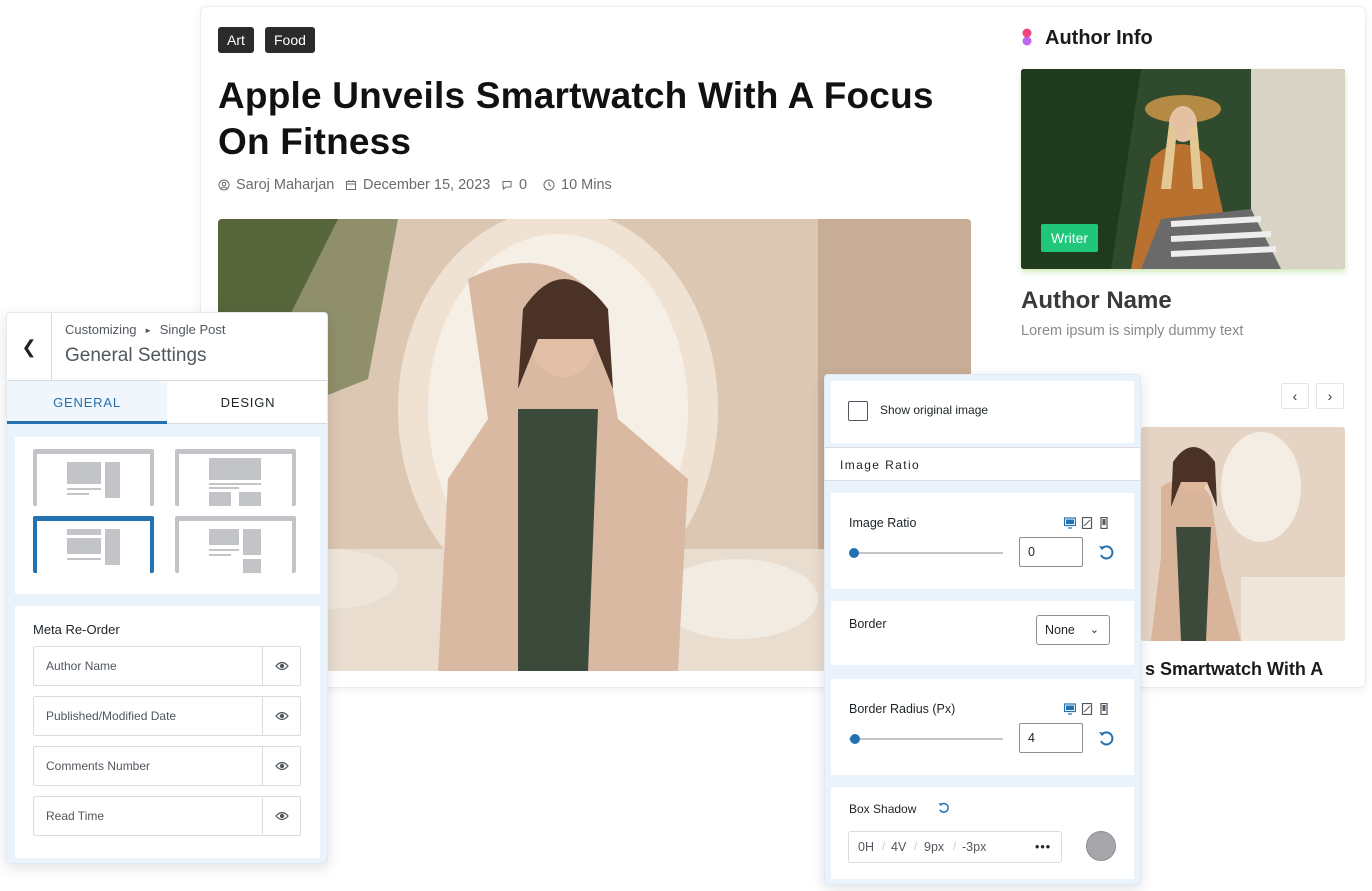  What do you see at coordinates (427, 185) in the screenshot?
I see `date-meta: December 15, 2023` at bounding box center [427, 185].